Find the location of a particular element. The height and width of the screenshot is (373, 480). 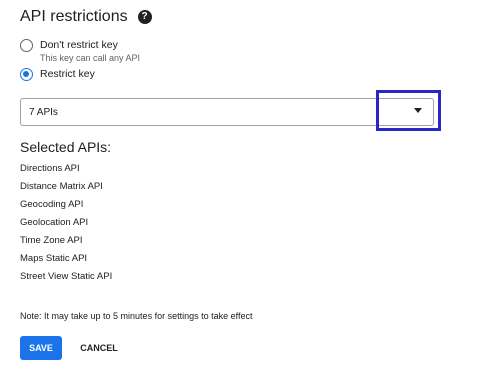

list-item: Time Zone API is located at coordinates (51, 240).